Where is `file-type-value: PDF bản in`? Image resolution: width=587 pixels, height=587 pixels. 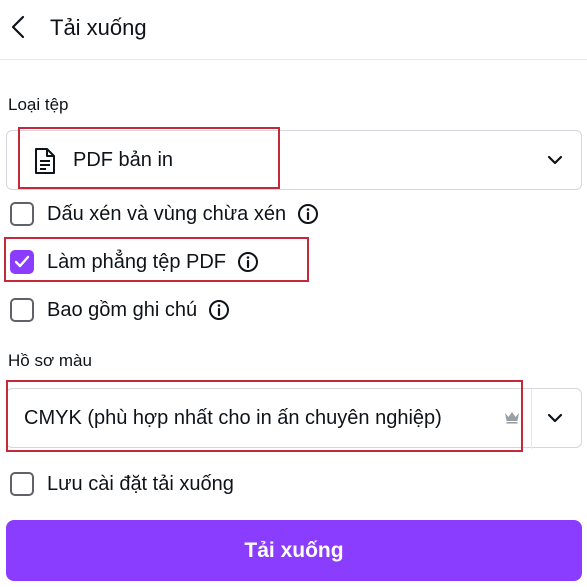 file-type-value: PDF bản in is located at coordinates (123, 160).